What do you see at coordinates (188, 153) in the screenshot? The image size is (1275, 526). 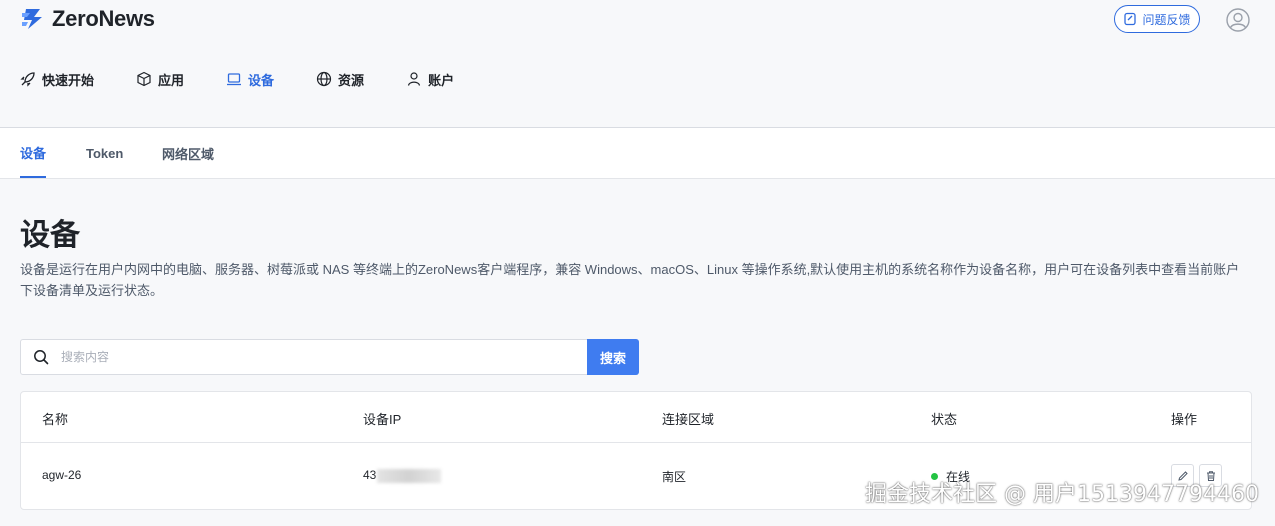 I see `tab-network-zone: 网络区域` at bounding box center [188, 153].